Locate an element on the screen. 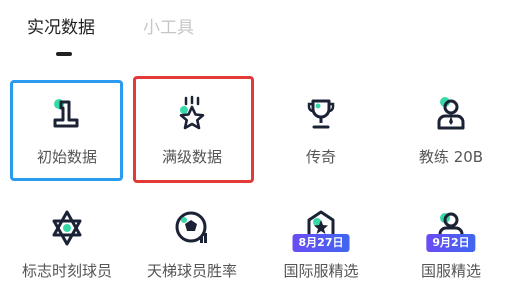  tab-tools: 小工具 is located at coordinates (168, 28).